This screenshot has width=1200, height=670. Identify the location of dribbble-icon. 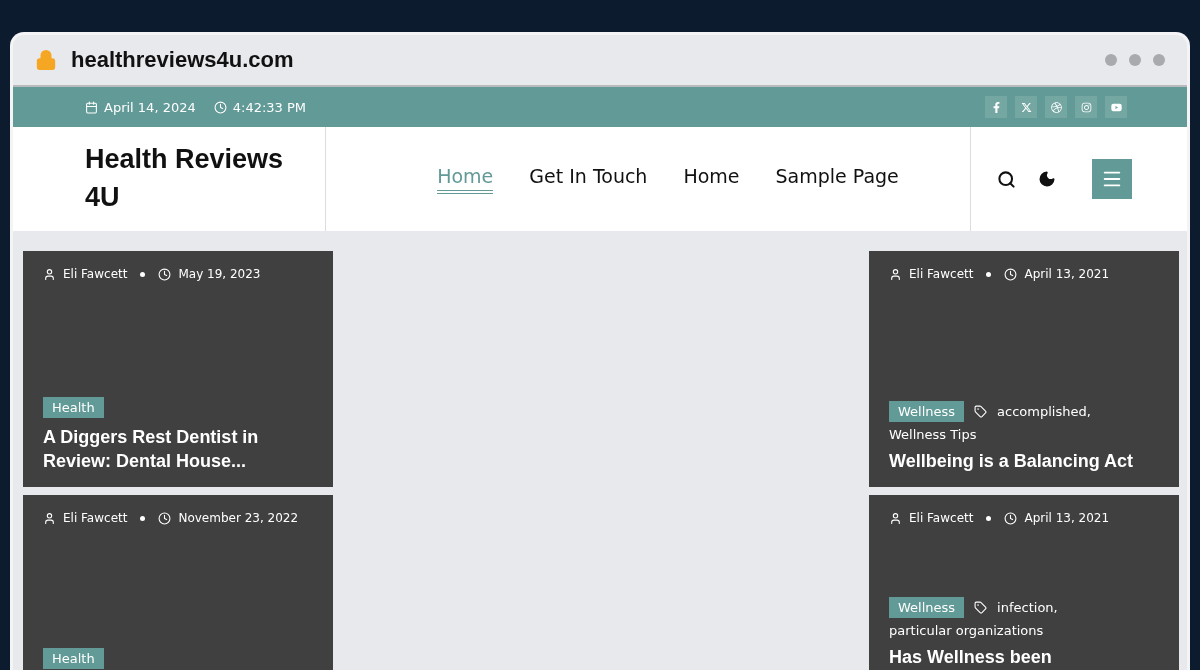
(1056, 107).